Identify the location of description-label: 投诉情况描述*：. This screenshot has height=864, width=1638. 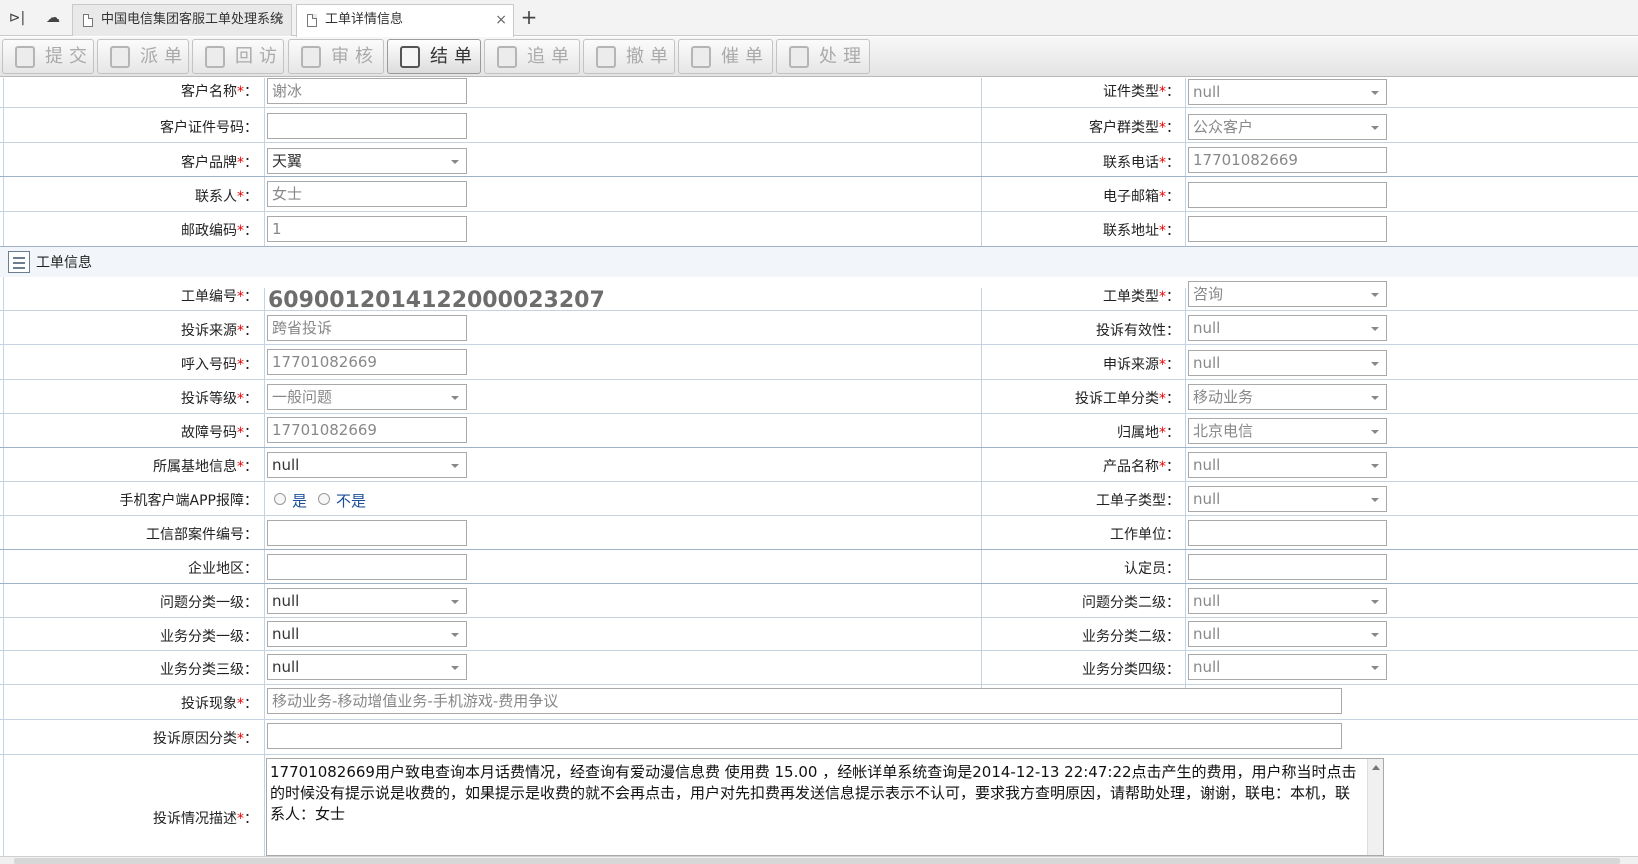
(205, 819).